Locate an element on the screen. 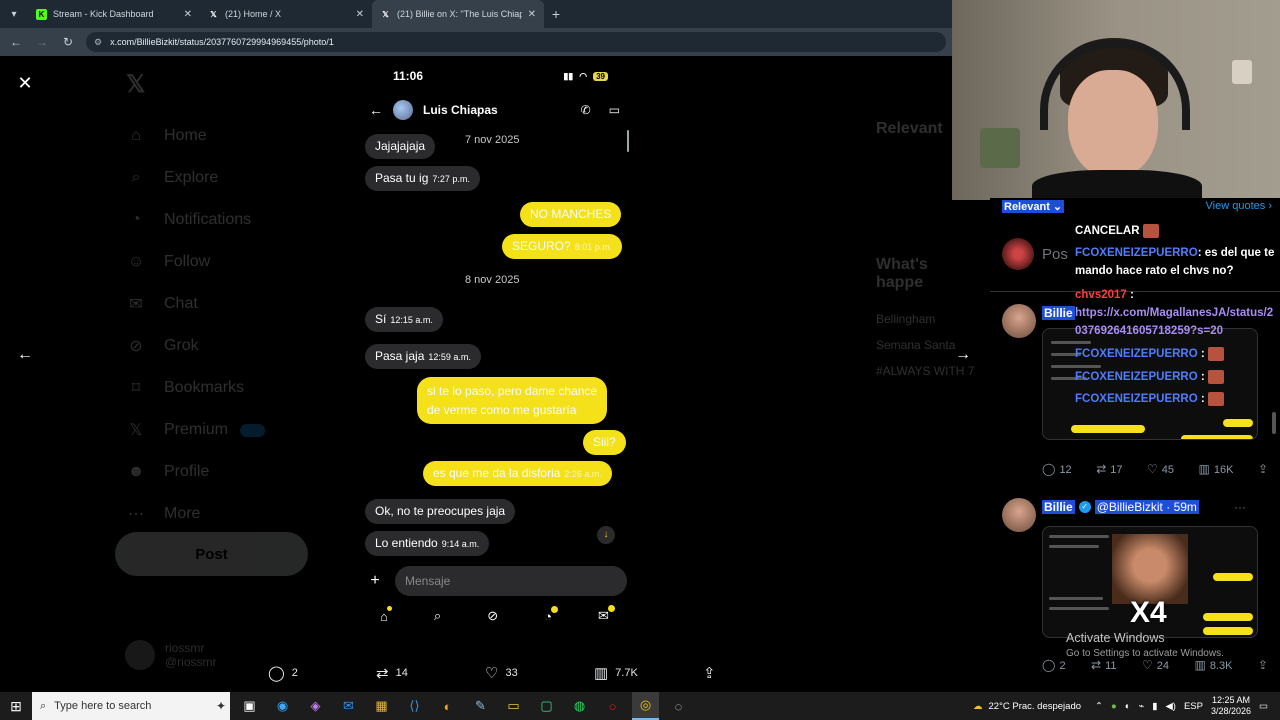 The height and width of the screenshot is (720, 1280). tray-icon: ● is located at coordinates (1114, 706).